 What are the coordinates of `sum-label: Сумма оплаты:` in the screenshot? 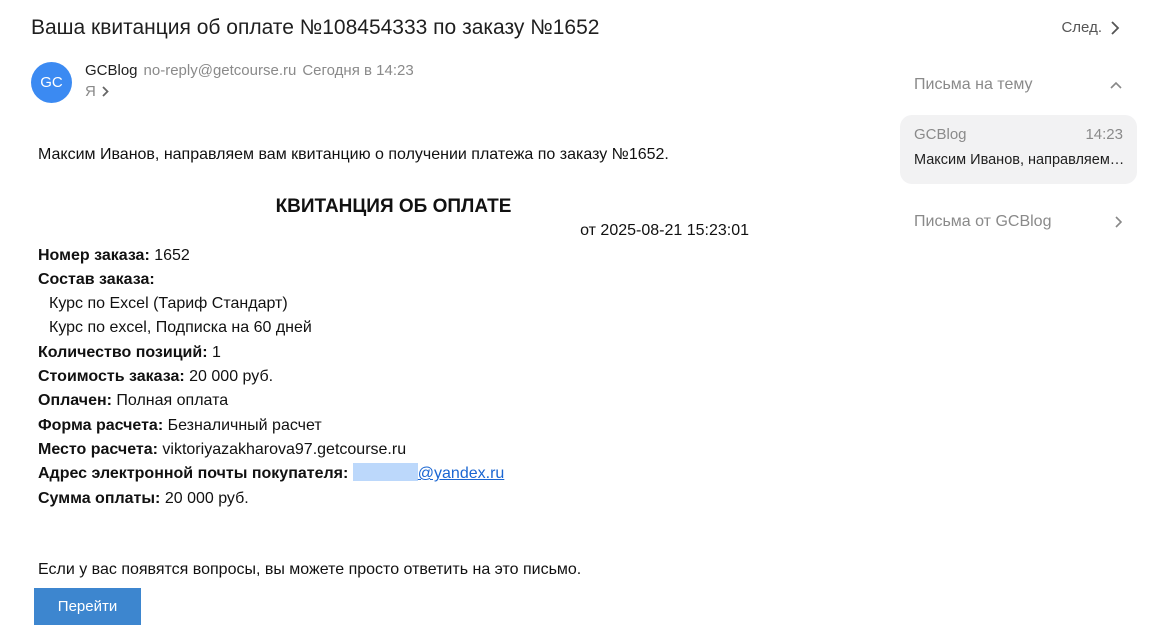 It's located at (99, 498).